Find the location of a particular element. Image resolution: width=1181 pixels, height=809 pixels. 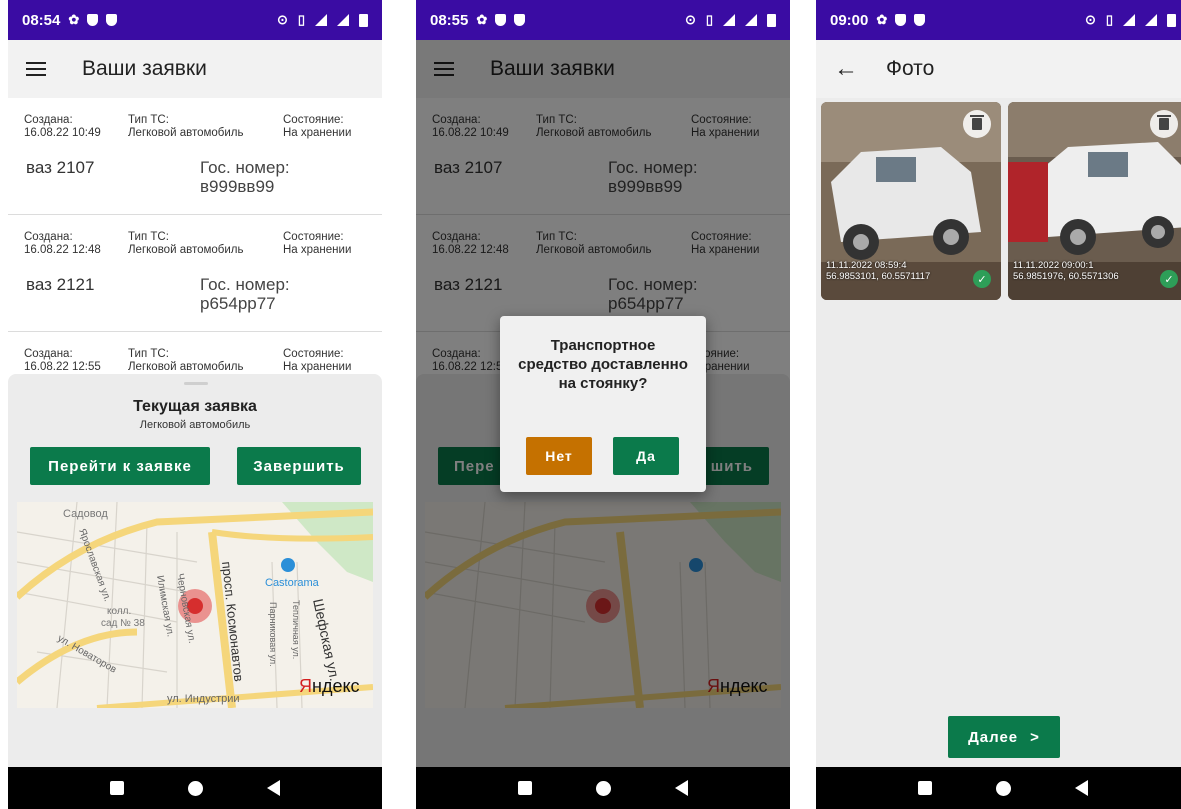

plate: Гос. номер:в999вв99 is located at coordinates (245, 177).